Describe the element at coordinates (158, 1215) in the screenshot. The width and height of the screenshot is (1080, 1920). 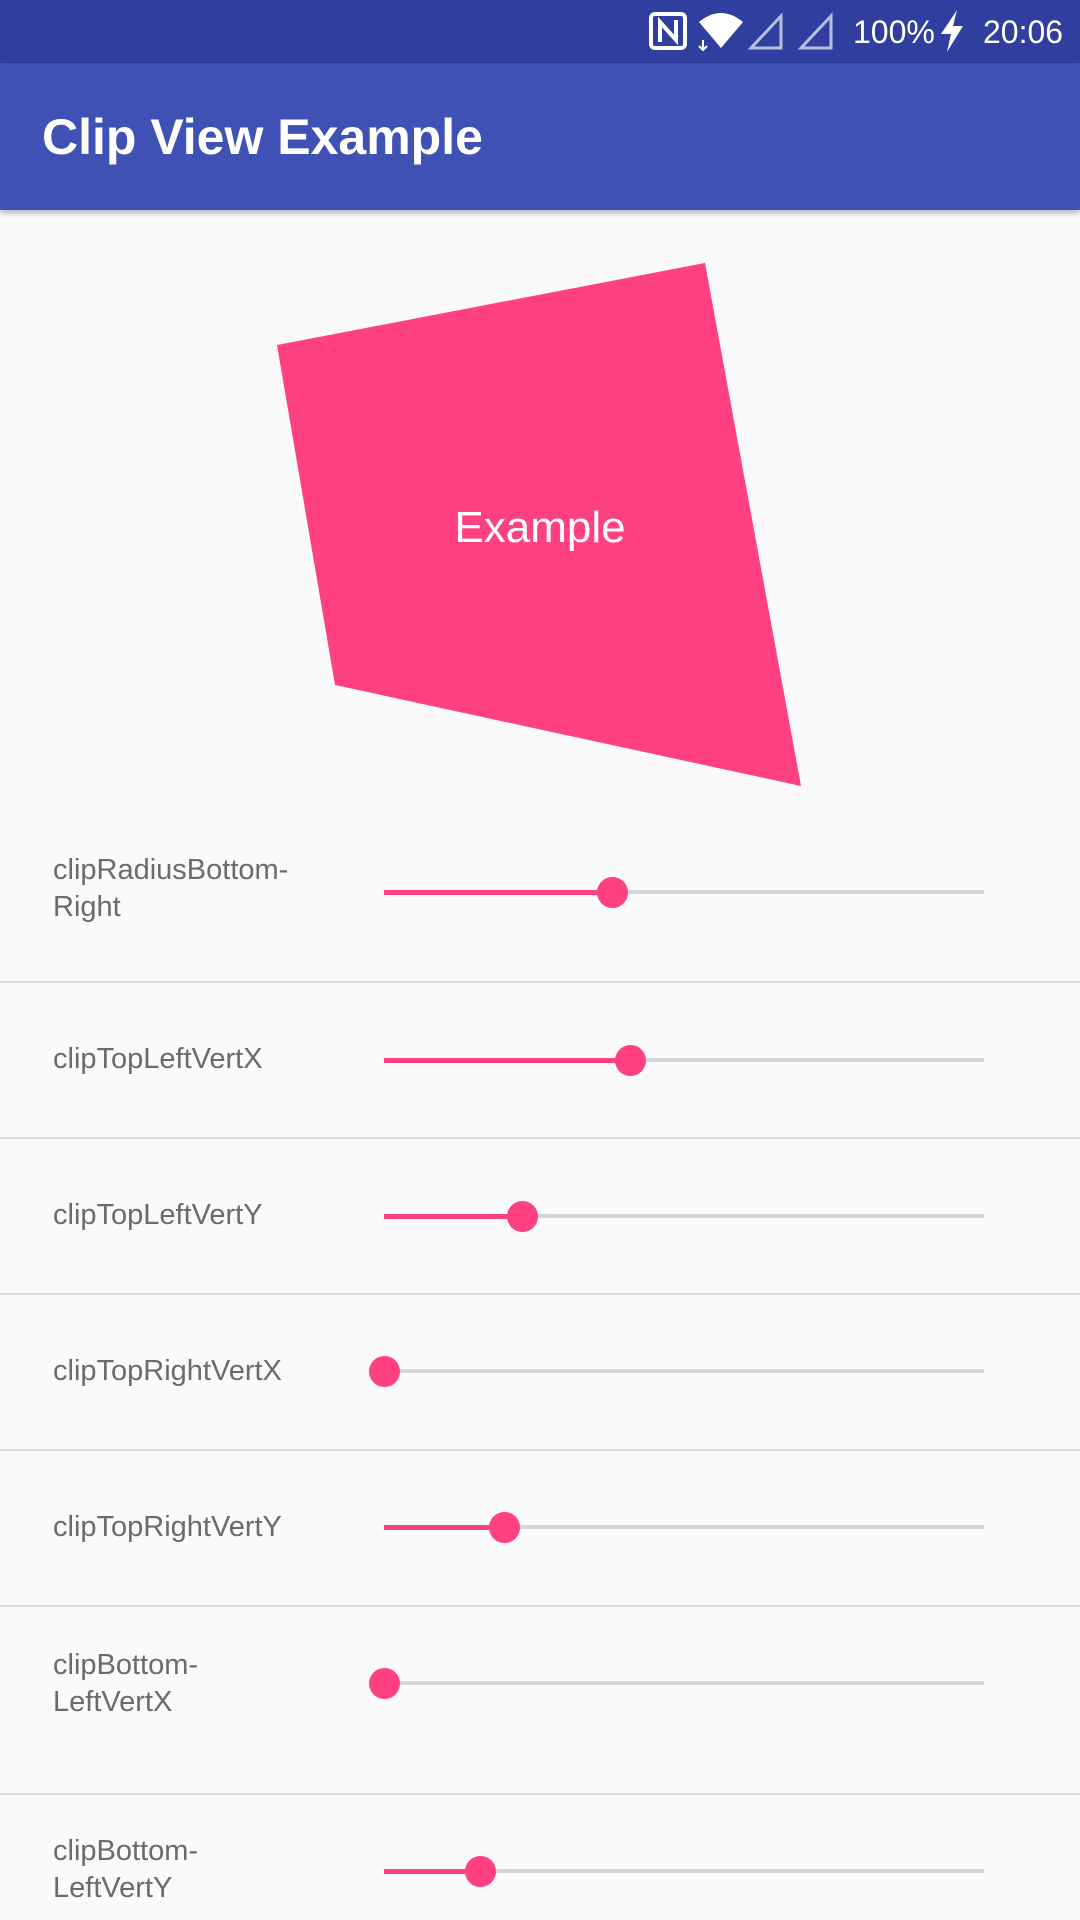
I see `slider-label: clipTopLeftVertY` at that location.